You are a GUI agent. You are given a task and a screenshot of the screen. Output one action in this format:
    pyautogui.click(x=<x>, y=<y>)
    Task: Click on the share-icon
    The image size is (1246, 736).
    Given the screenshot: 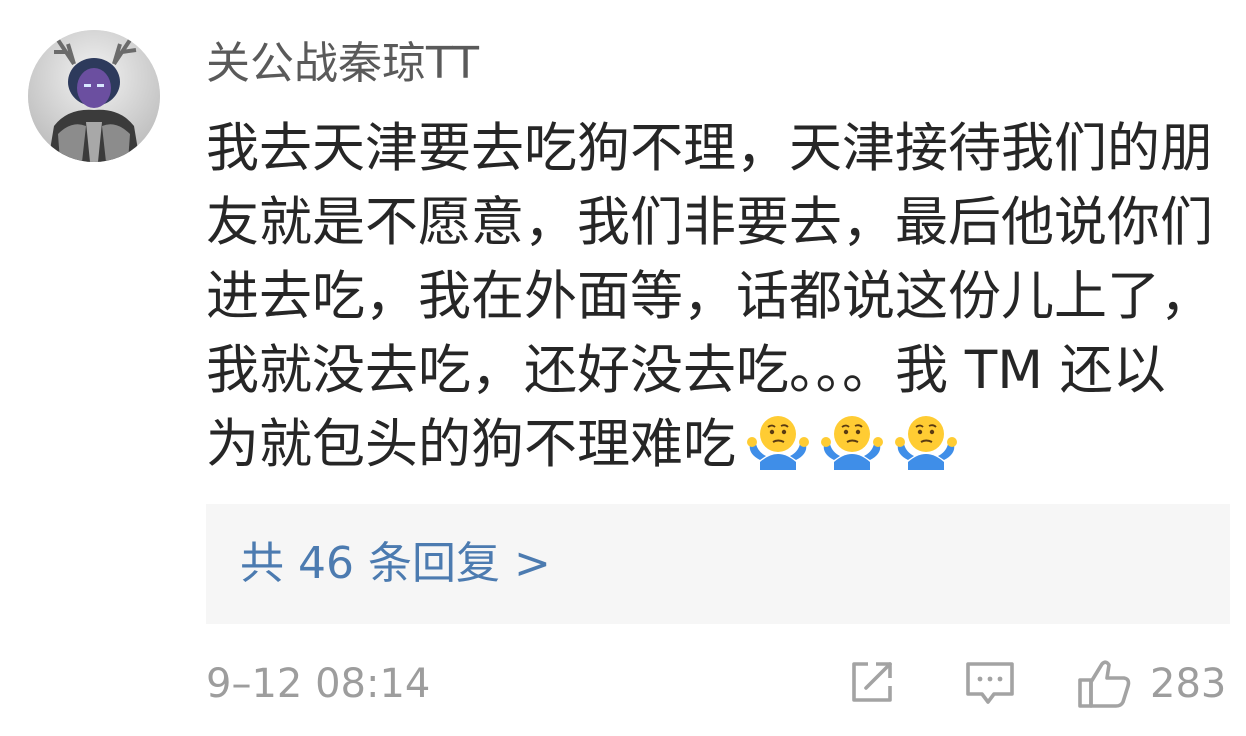 What is the action you would take?
    pyautogui.click(x=872, y=682)
    